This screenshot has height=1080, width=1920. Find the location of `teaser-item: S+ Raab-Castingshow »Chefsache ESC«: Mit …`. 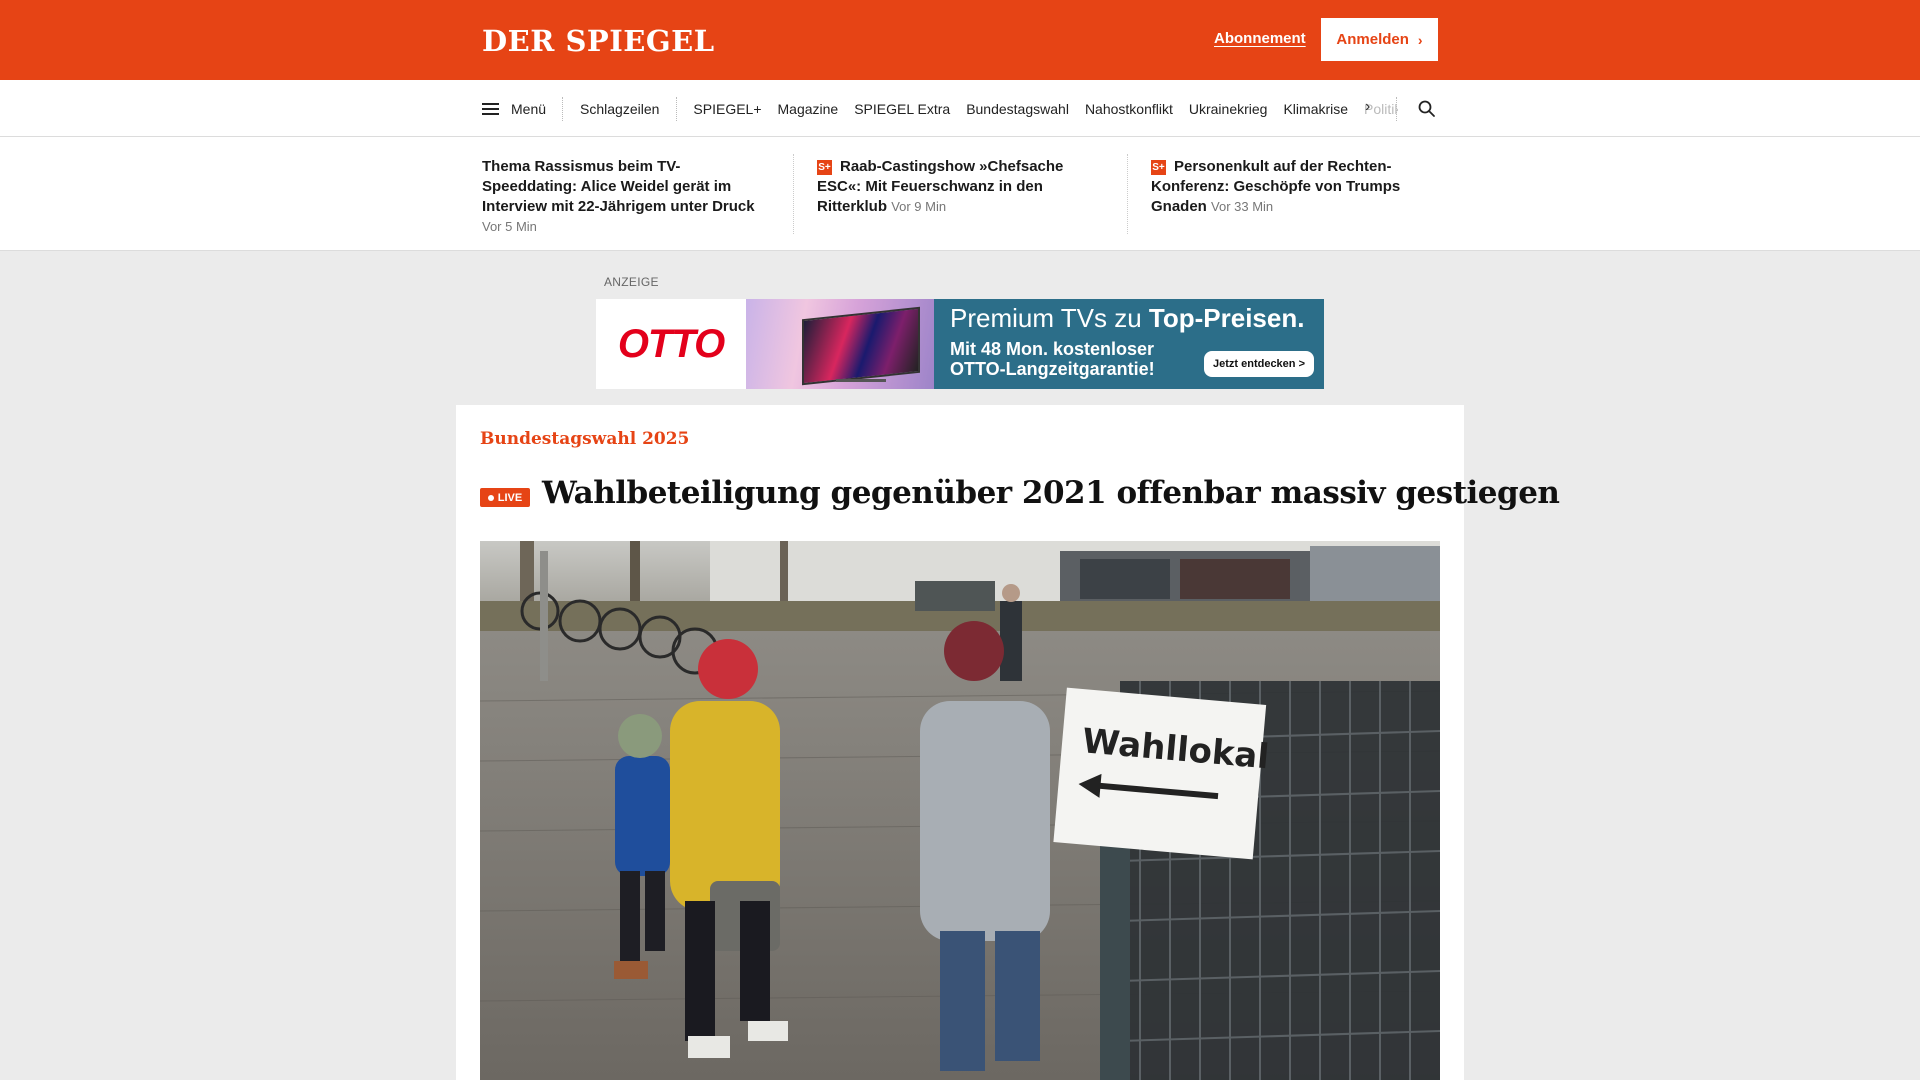

teaser-item: S+ Raab-Castingshow »Chefsache ESC«: Mit … is located at coordinates (953, 187).